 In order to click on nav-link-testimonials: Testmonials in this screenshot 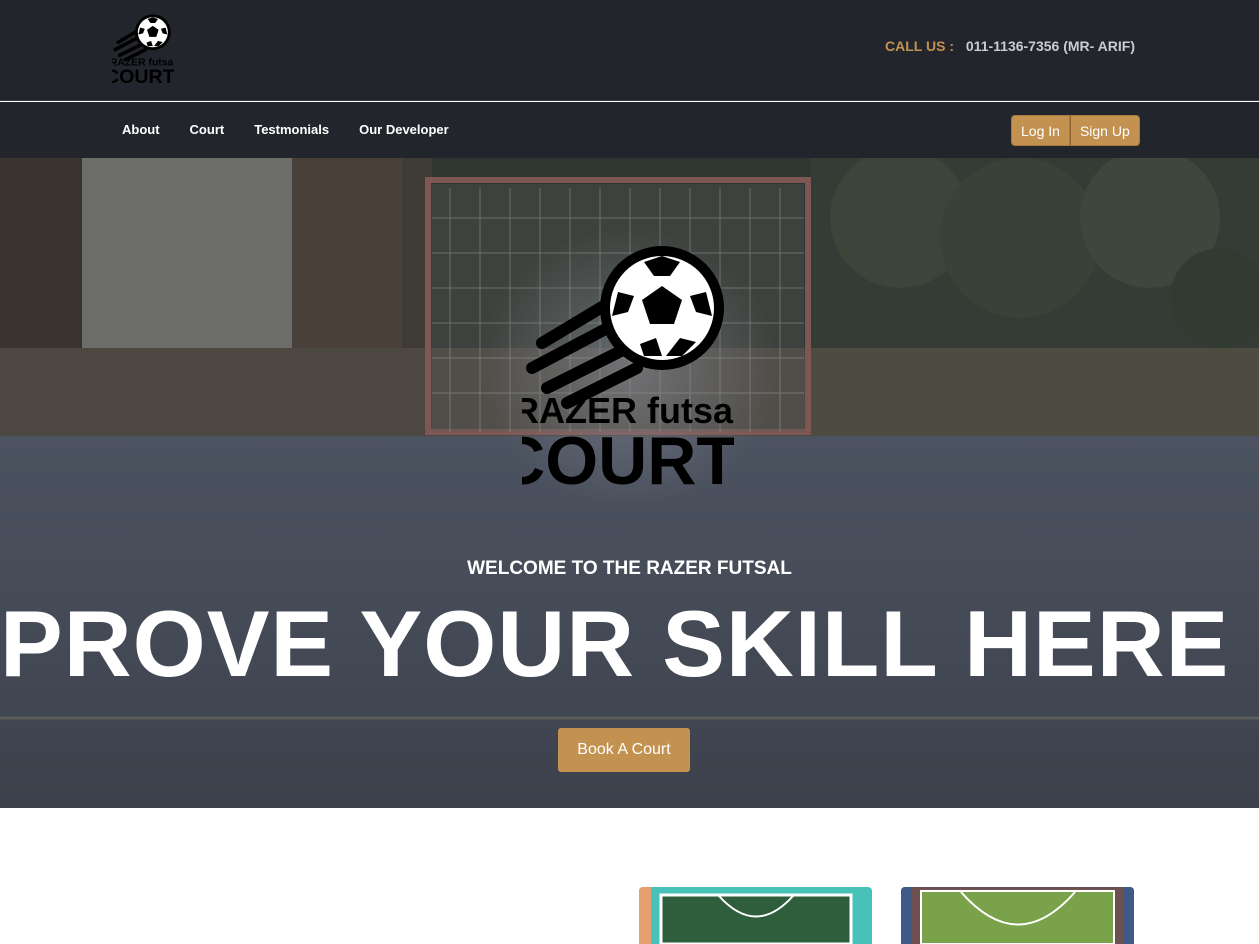, I will do `click(291, 129)`.